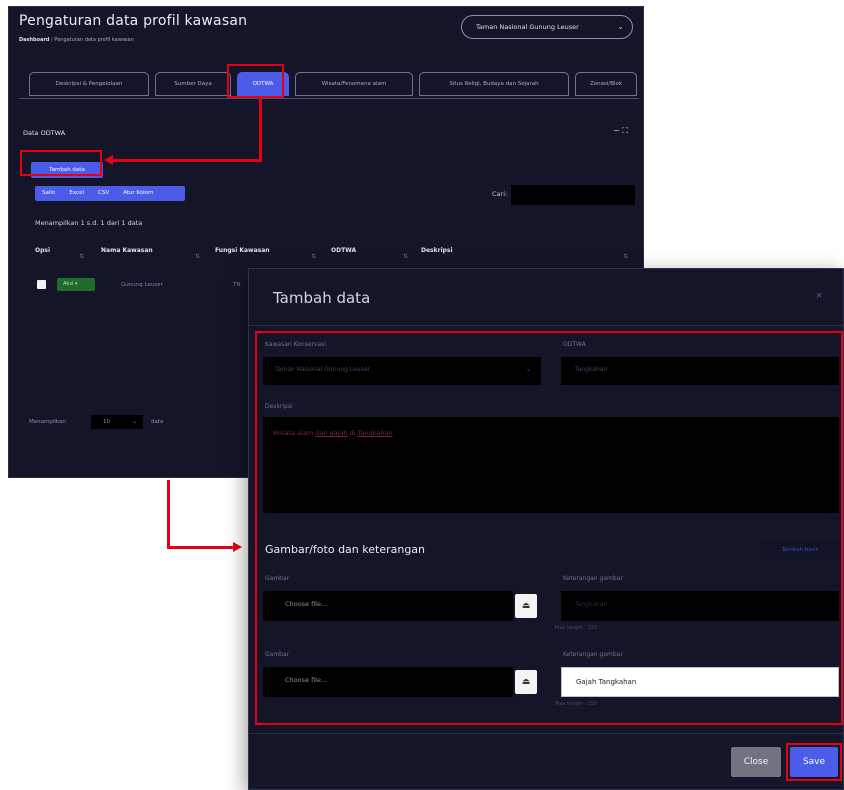 The image size is (844, 790). I want to click on row-fungsi-kawasan: TN, so click(237, 285).